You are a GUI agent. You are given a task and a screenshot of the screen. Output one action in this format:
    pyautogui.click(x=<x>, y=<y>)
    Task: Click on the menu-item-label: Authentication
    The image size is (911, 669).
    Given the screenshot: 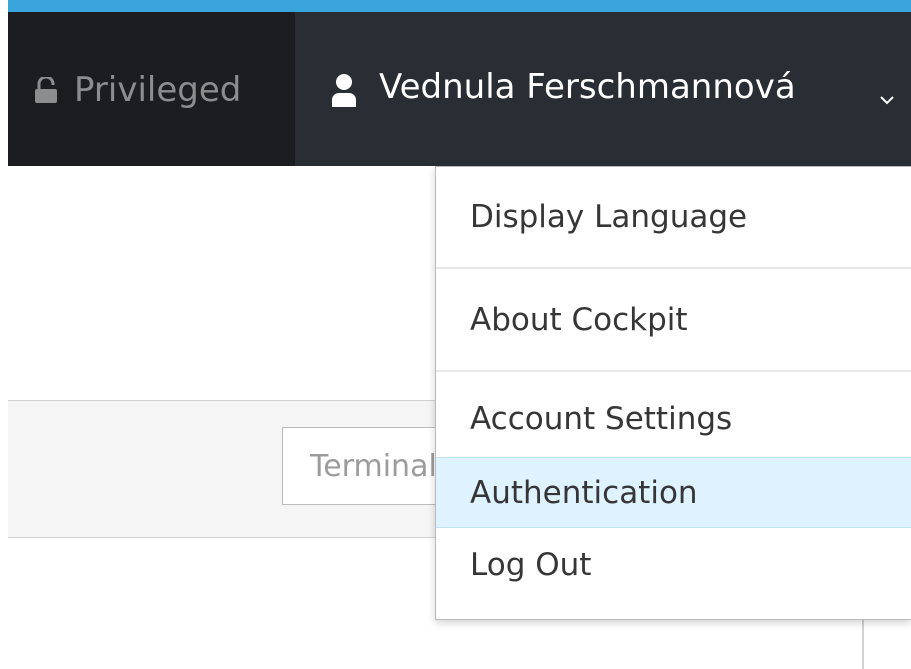 What is the action you would take?
    pyautogui.click(x=584, y=492)
    